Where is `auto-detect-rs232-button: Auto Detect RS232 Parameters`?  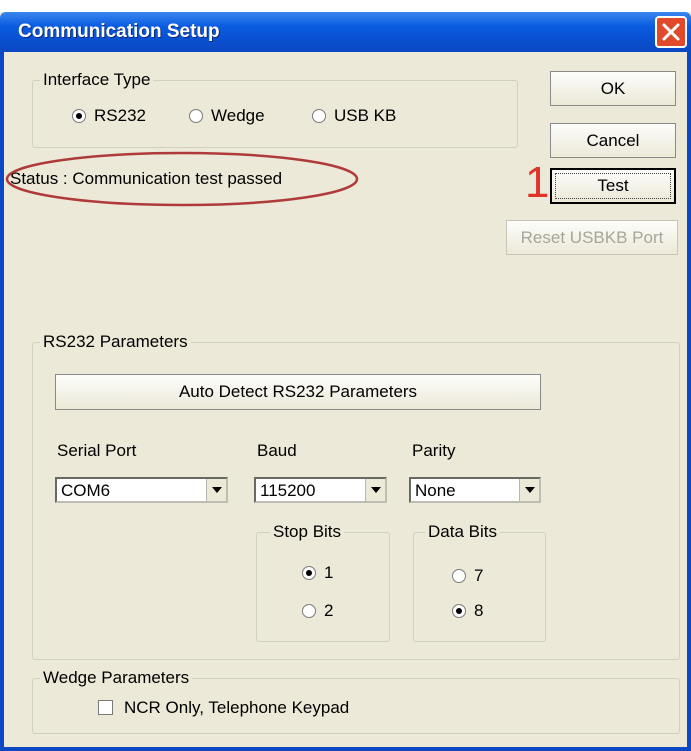
auto-detect-rs232-button: Auto Detect RS232 Parameters is located at coordinates (298, 392).